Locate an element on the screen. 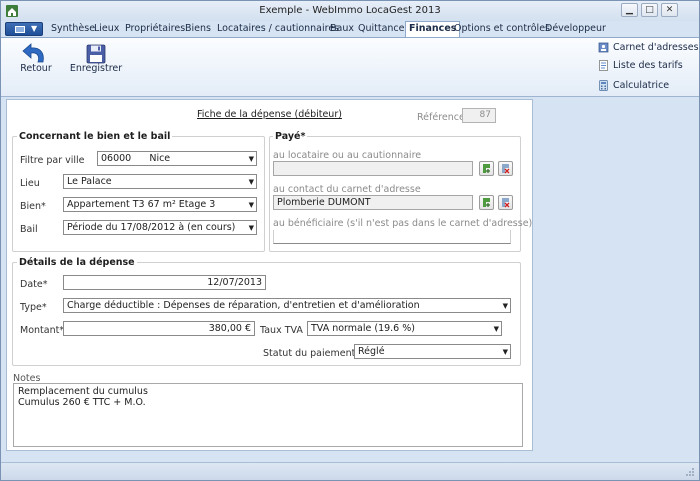  app-menu-button: ▼ is located at coordinates (24, 29).